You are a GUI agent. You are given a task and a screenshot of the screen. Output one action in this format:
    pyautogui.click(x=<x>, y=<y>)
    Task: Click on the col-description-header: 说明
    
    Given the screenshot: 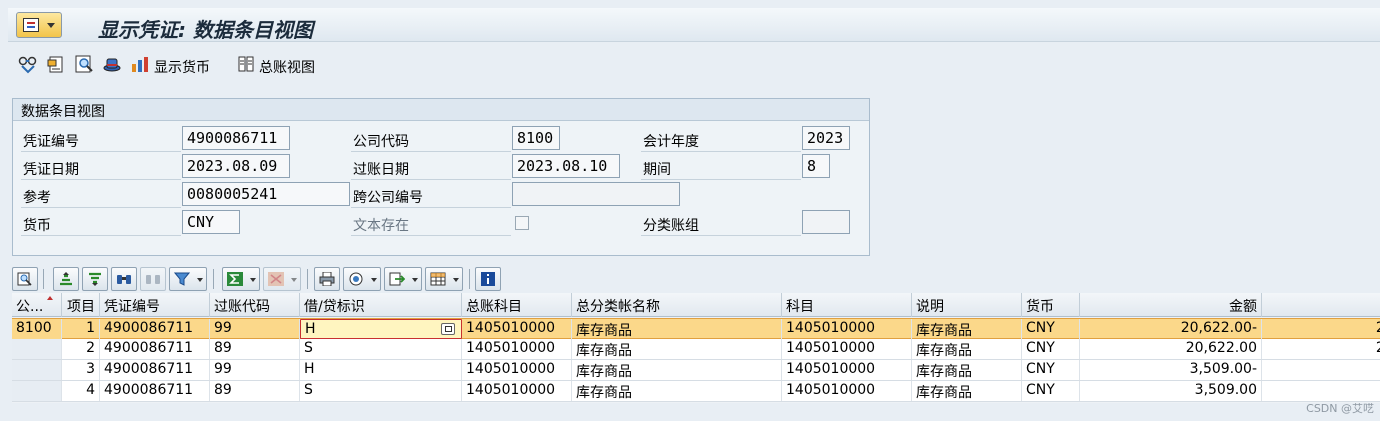 What is the action you would take?
    pyautogui.click(x=967, y=305)
    